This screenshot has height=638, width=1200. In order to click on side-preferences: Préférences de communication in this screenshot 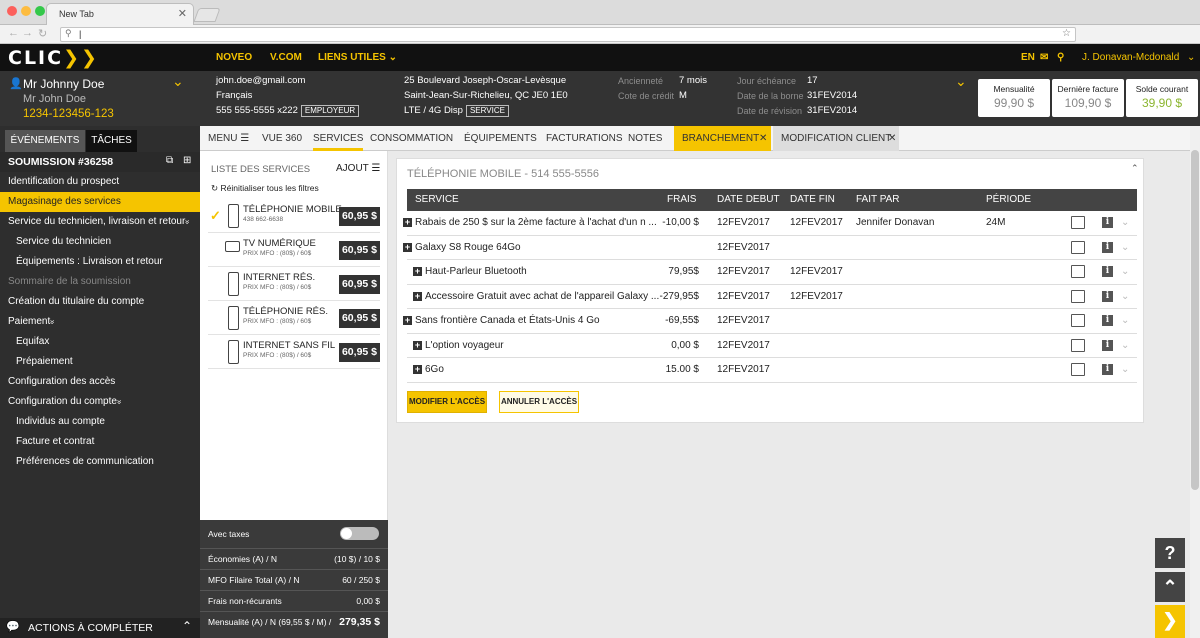, I will do `click(100, 462)`.